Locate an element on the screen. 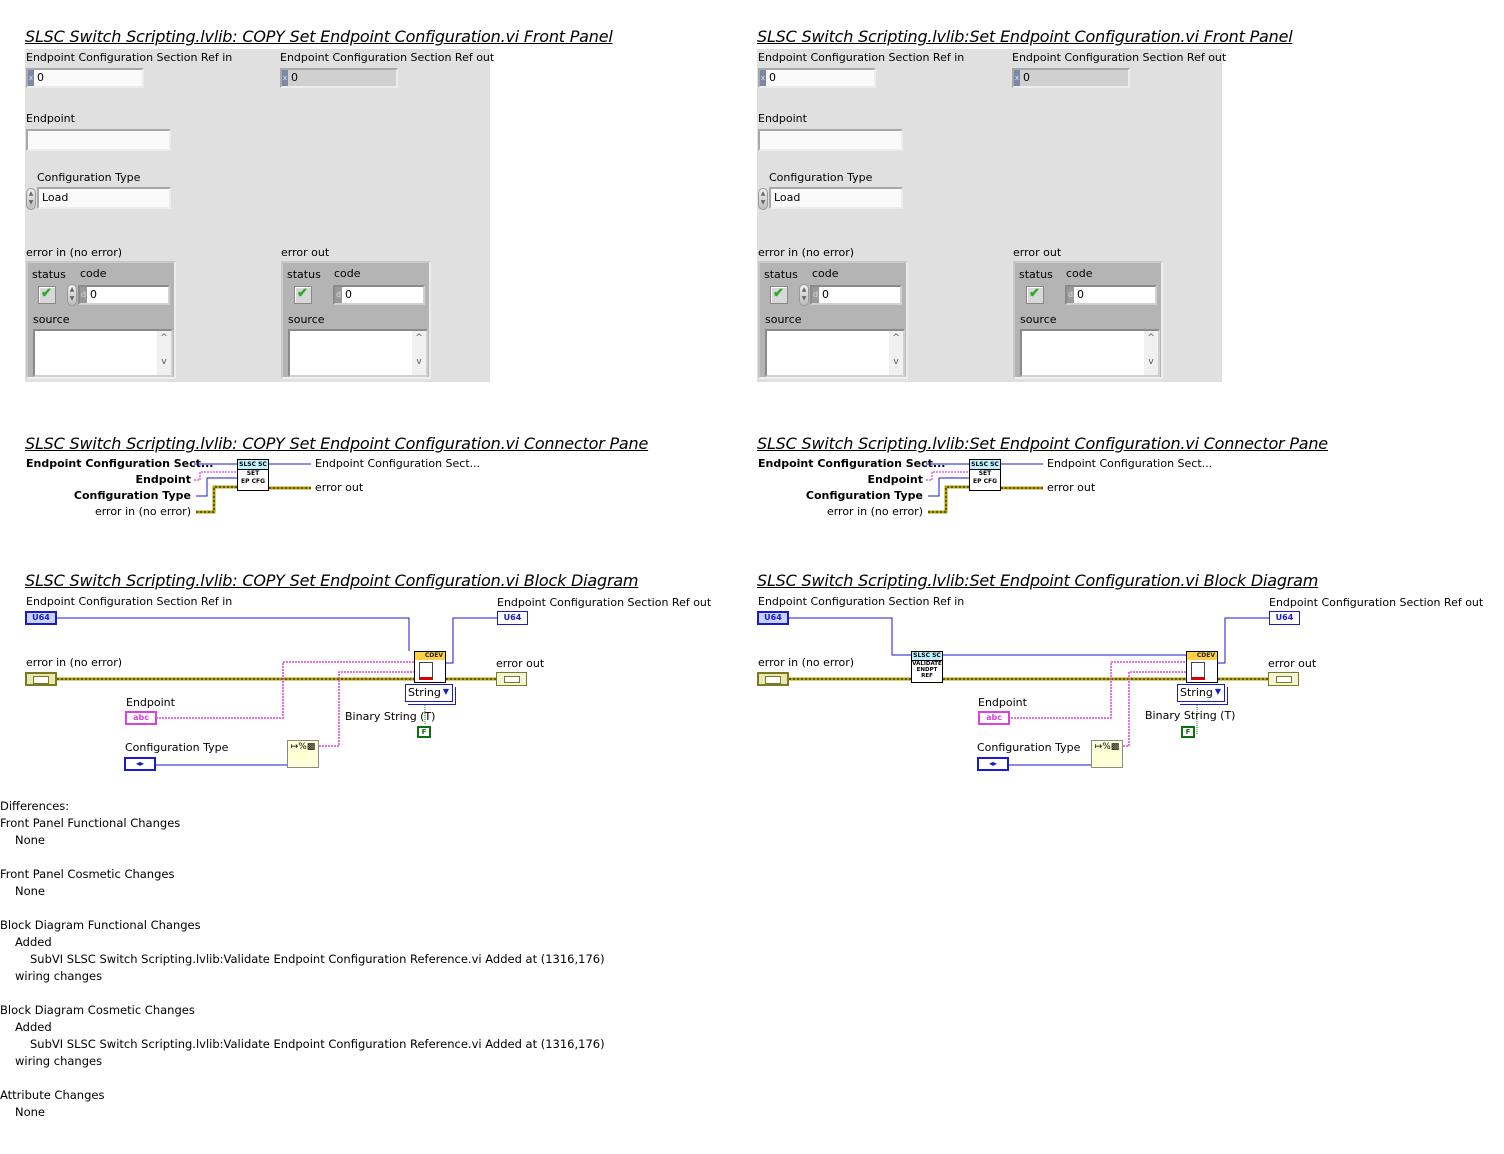 Image resolution: width=1504 pixels, height=1154 pixels. bd-binary-string-label: Binary String (T) is located at coordinates (390, 716).